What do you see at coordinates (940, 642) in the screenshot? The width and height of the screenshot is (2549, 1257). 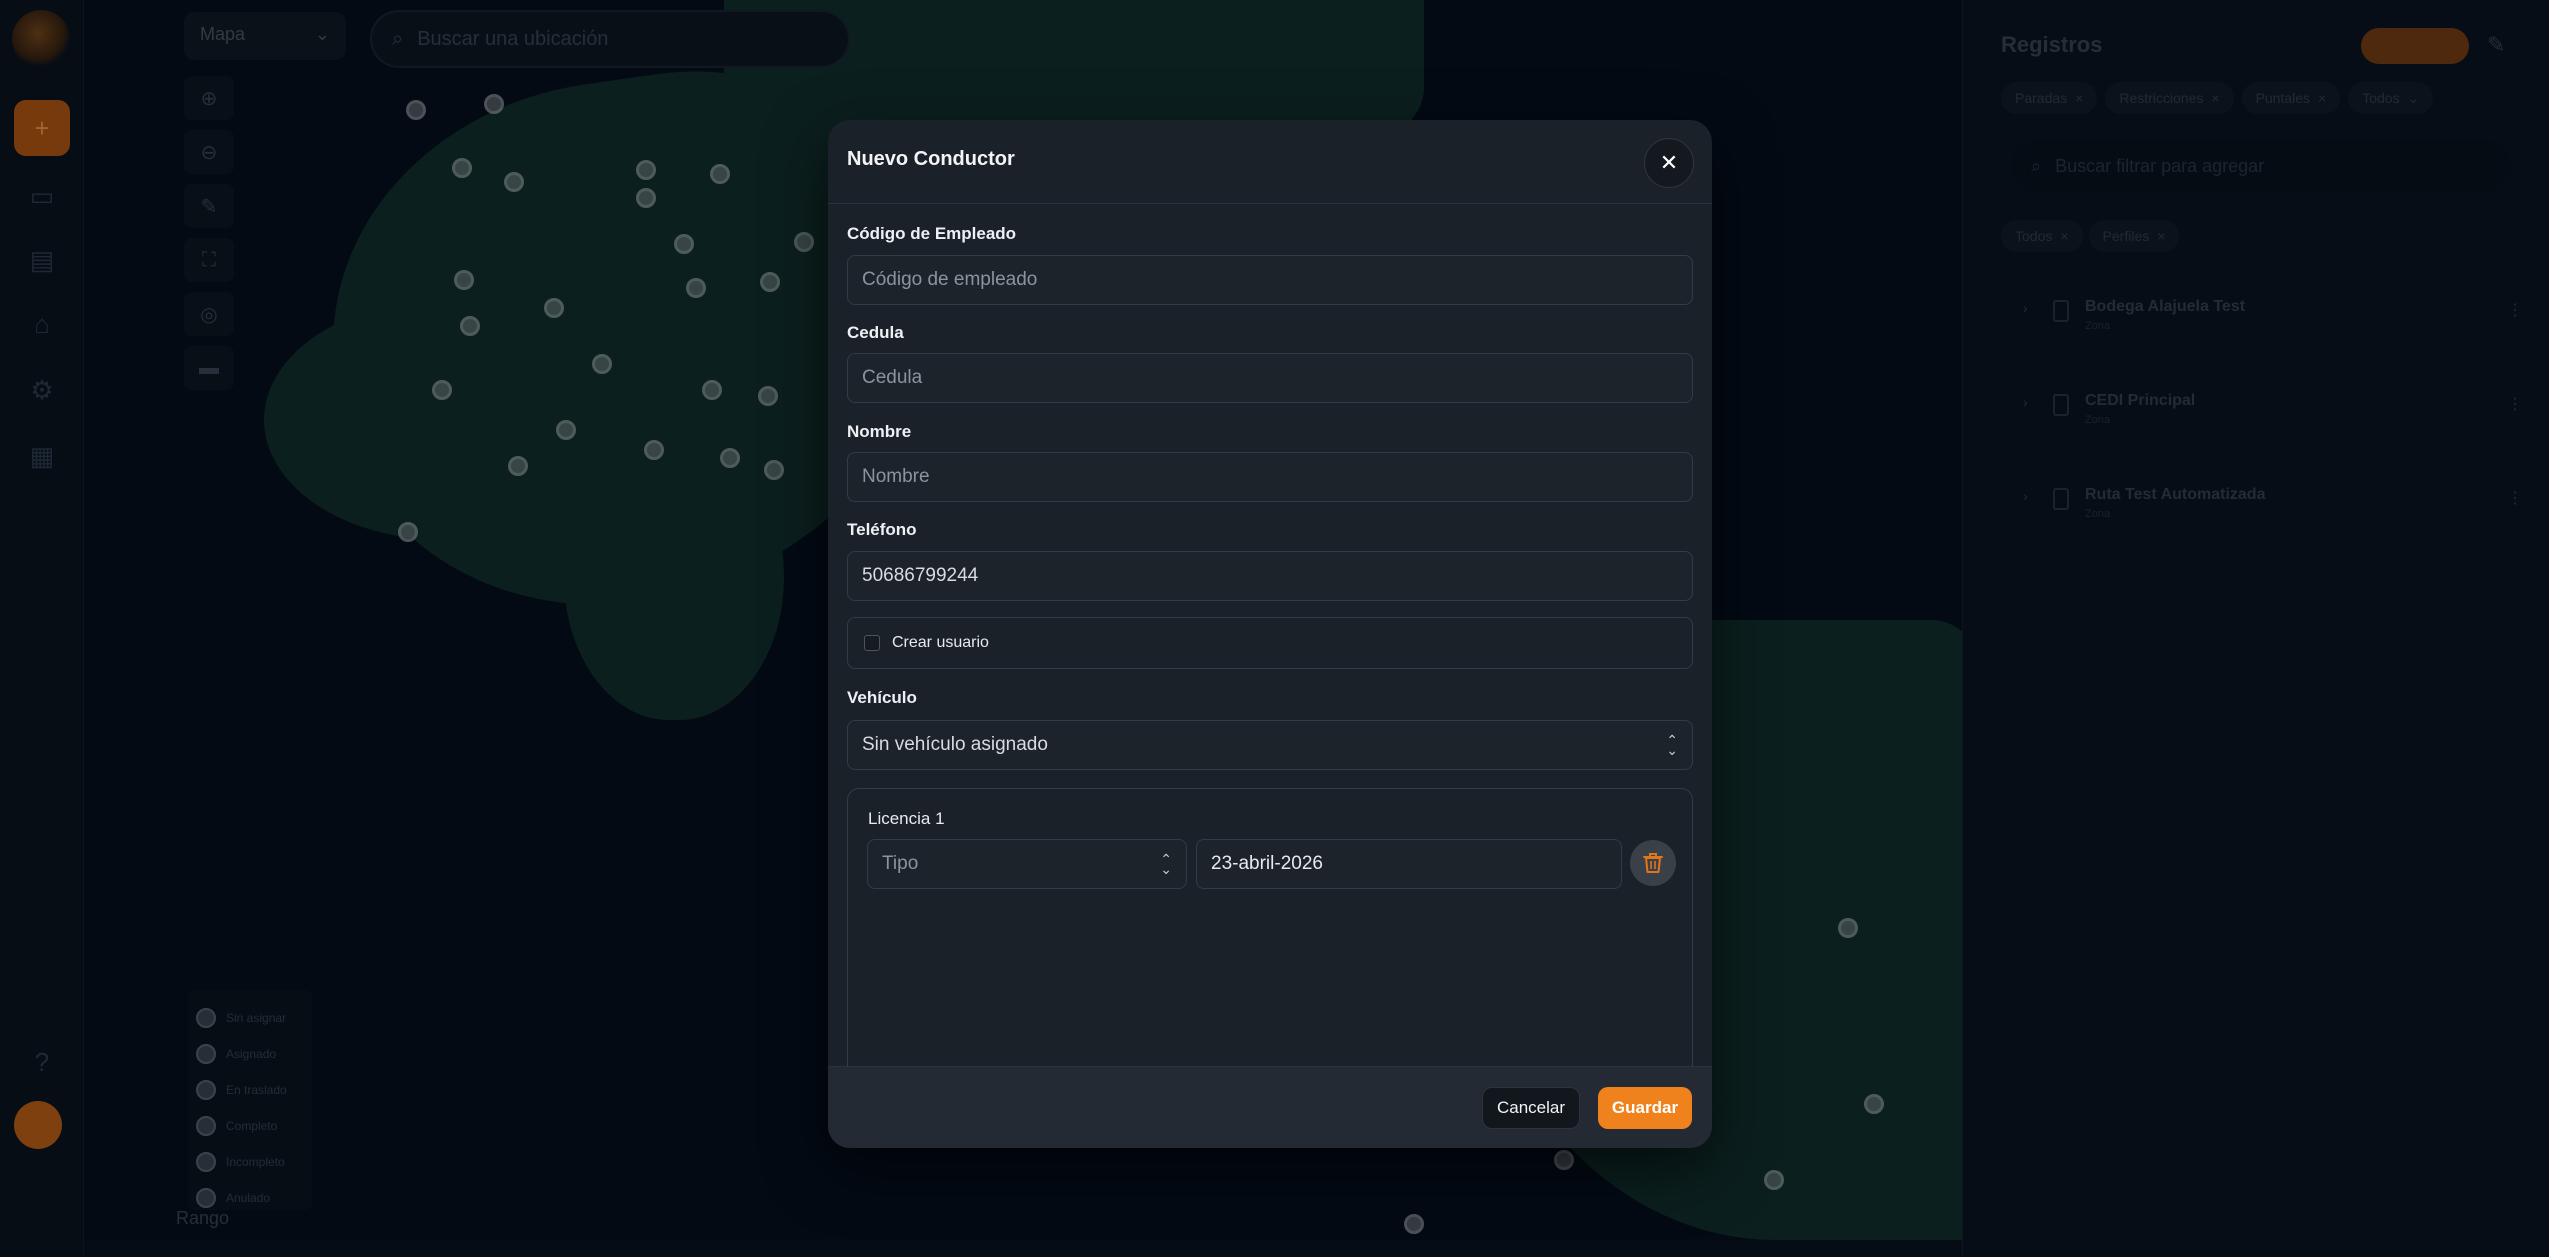 I see `create-user-label: Crear usuario` at bounding box center [940, 642].